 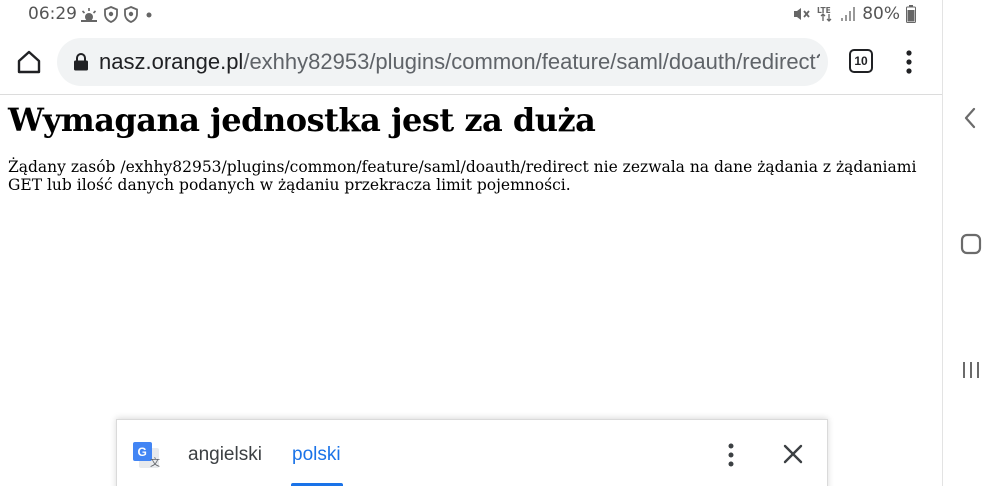 What do you see at coordinates (802, 14) in the screenshot?
I see `mute-vibrate-icon` at bounding box center [802, 14].